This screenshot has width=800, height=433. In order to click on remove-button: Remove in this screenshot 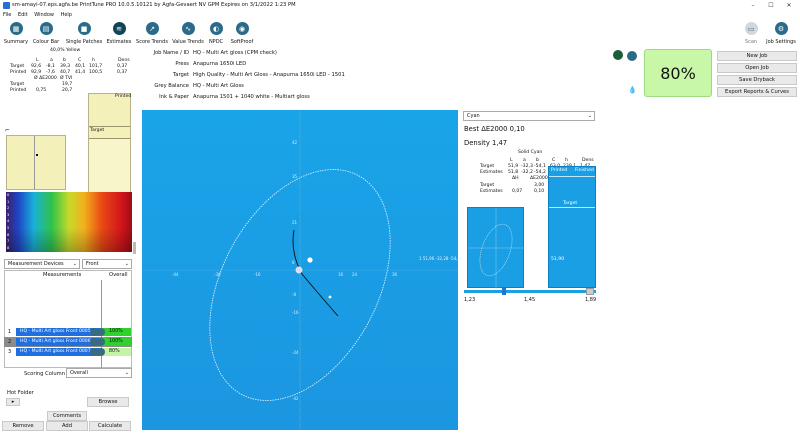, I will do `click(23, 426)`.